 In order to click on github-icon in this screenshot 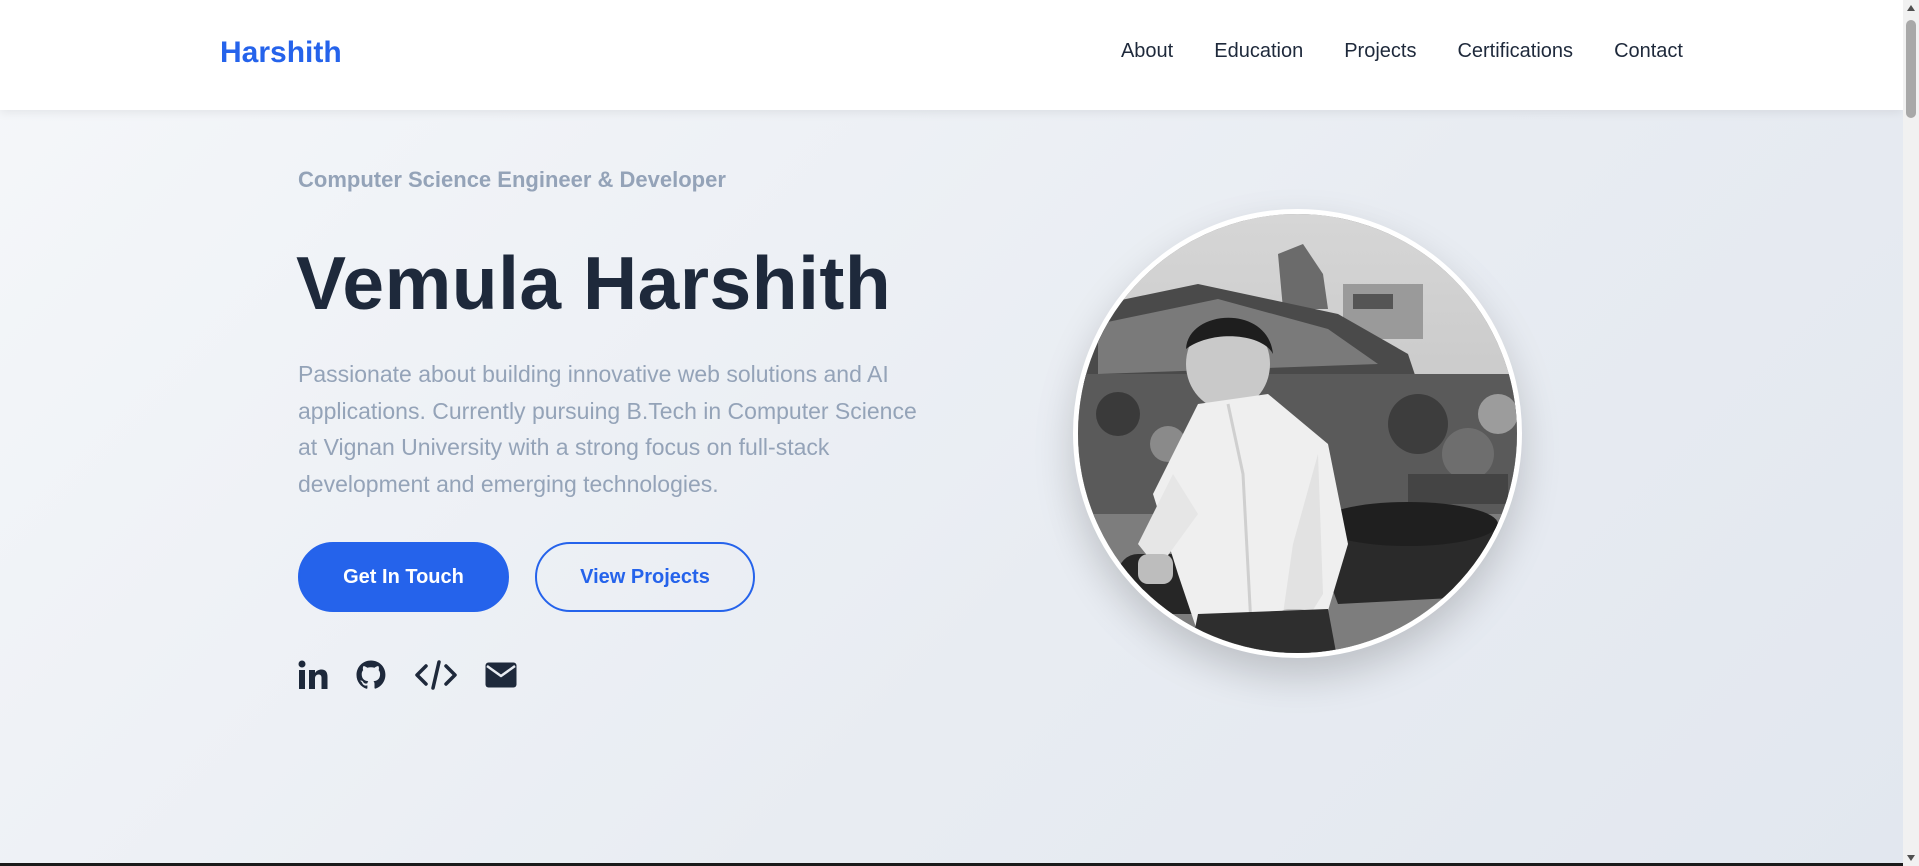, I will do `click(371, 674)`.